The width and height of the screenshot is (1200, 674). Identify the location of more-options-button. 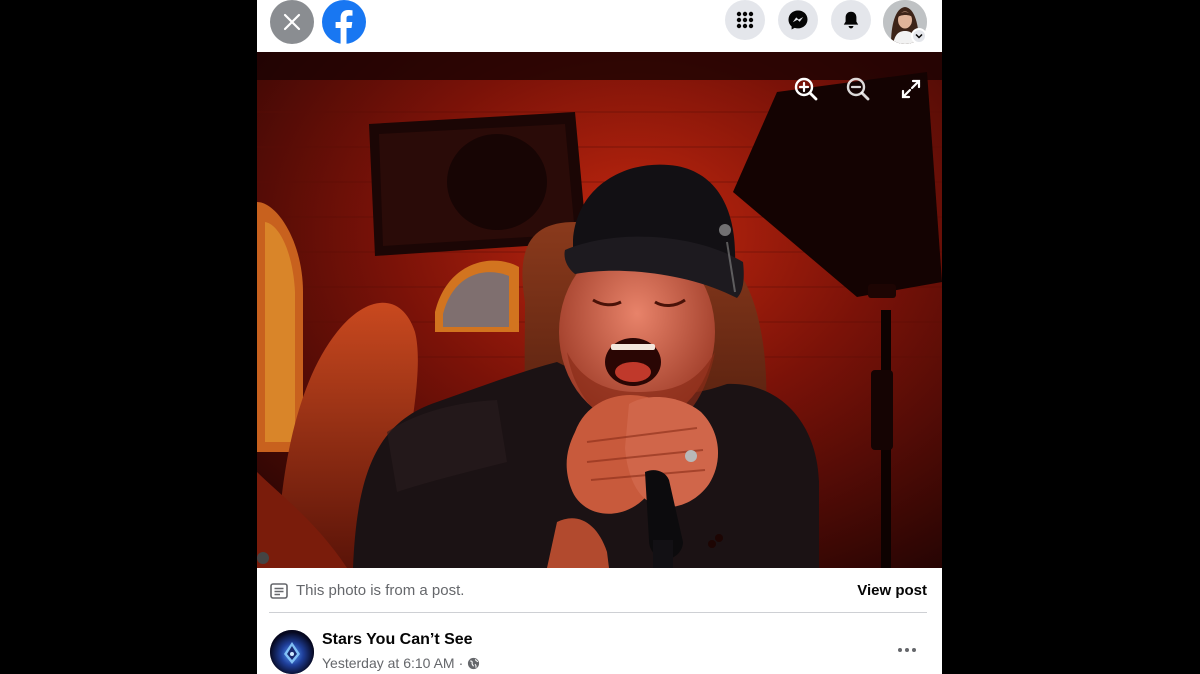
(907, 650).